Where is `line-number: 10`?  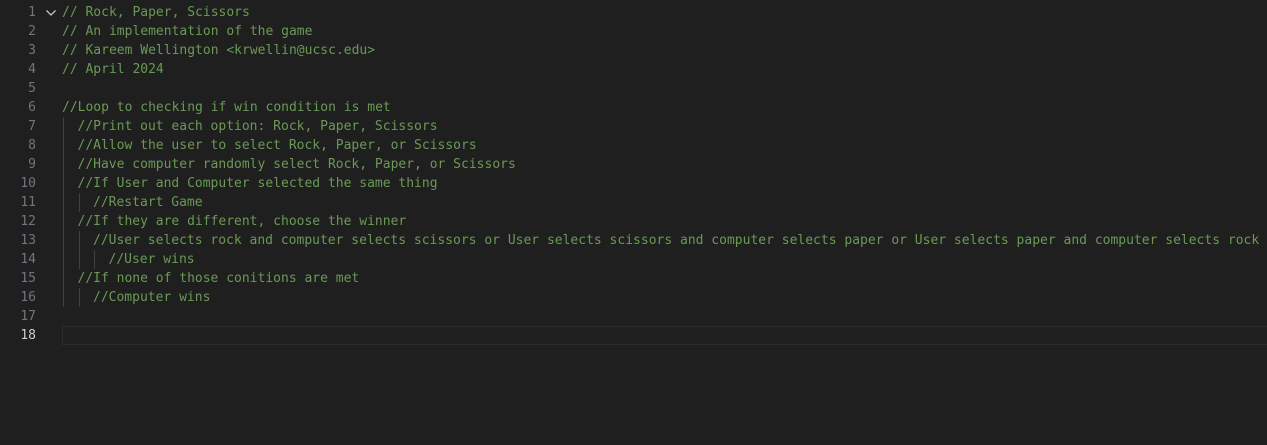
line-number: 10 is located at coordinates (28, 183).